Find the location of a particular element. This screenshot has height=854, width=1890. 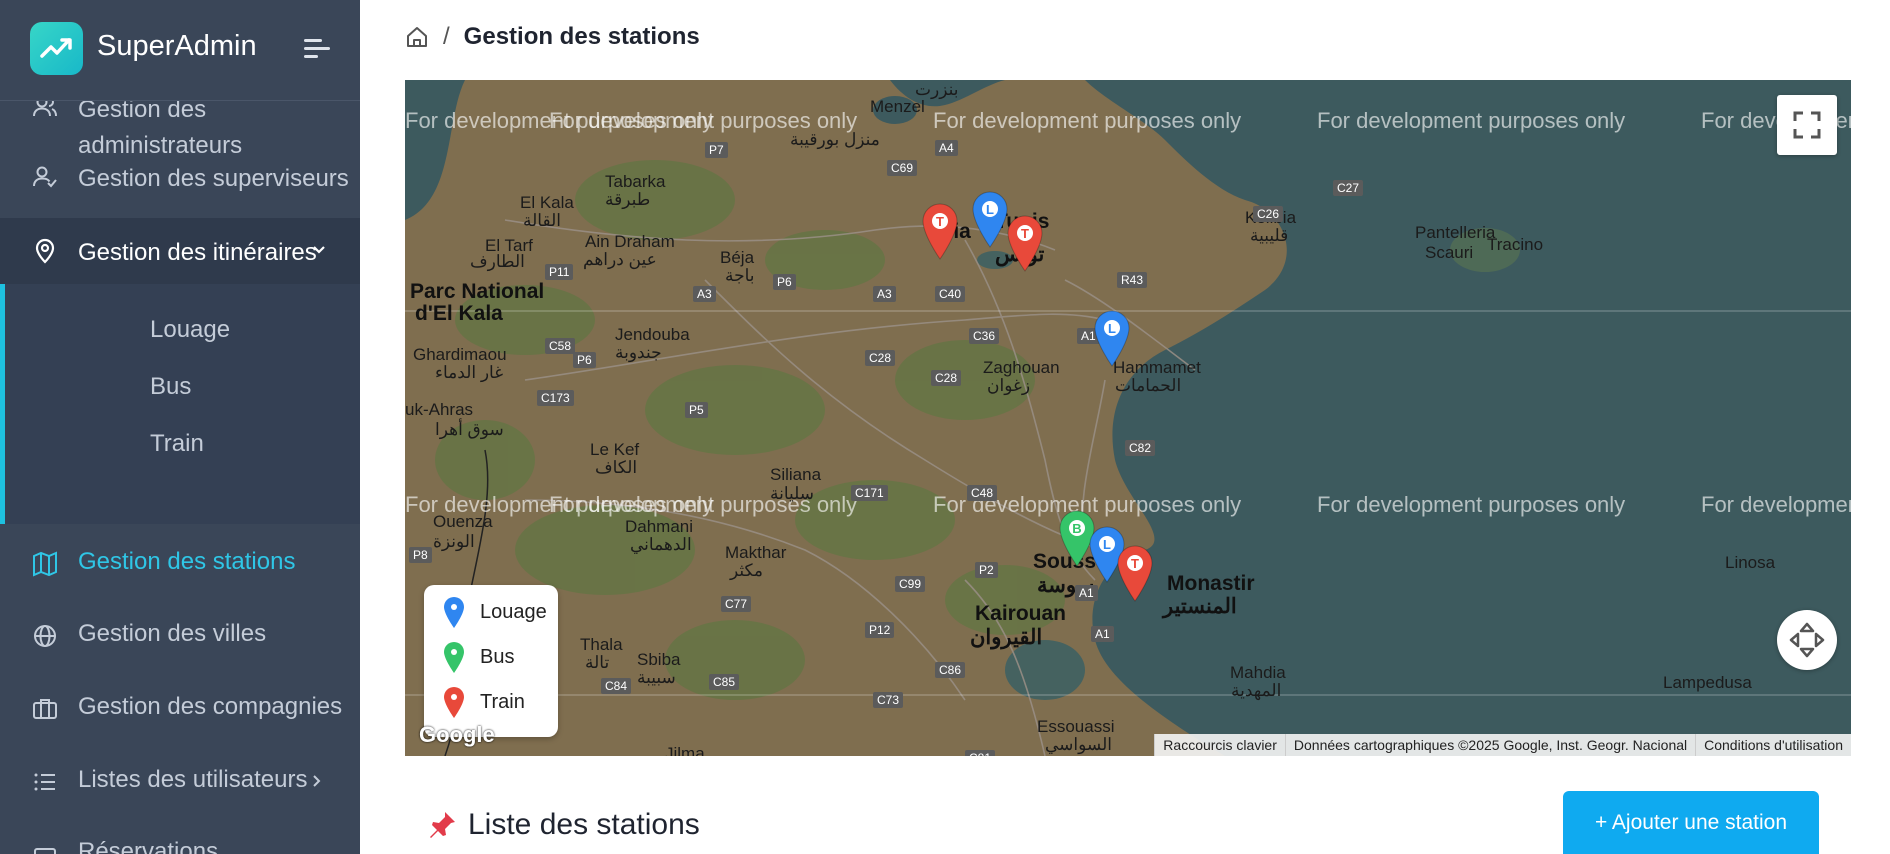

road-number-label: C26 is located at coordinates (1268, 214).